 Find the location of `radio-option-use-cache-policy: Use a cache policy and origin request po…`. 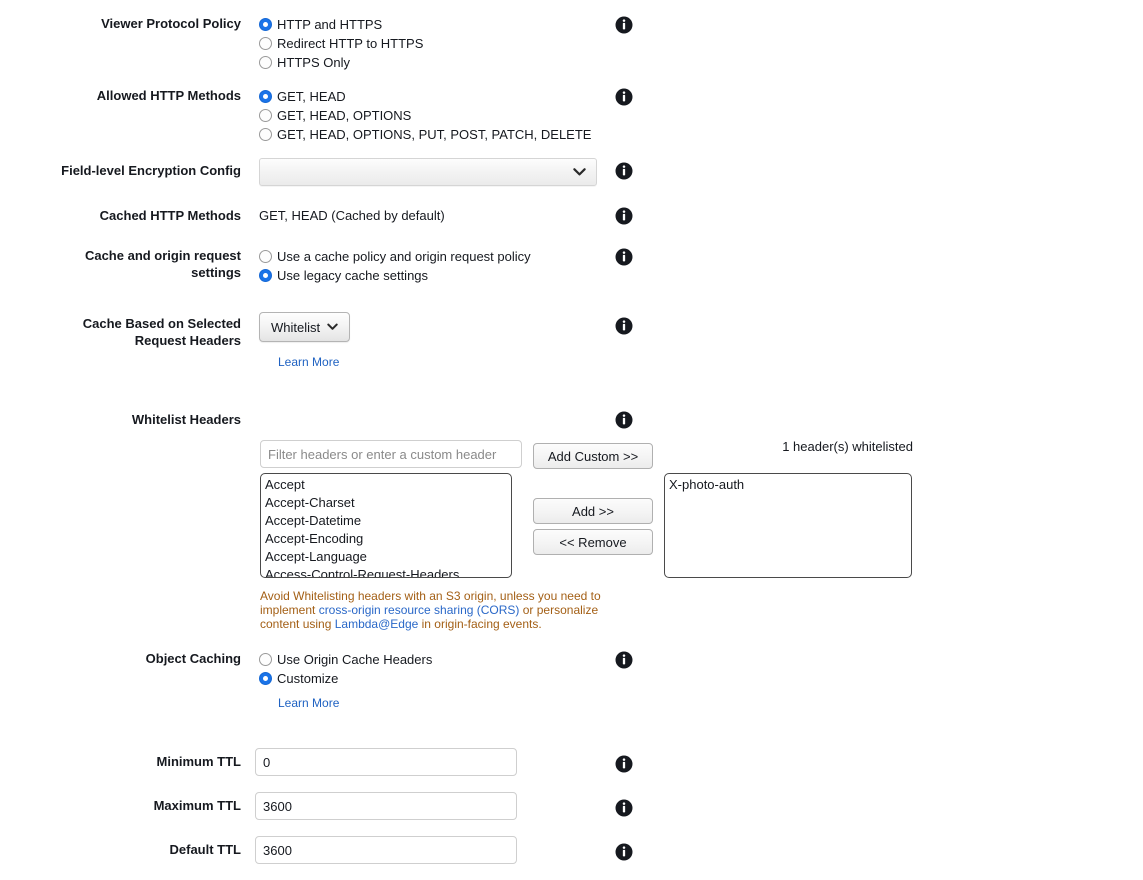

radio-option-use-cache-policy: Use a cache policy and origin request po… is located at coordinates (395, 256).